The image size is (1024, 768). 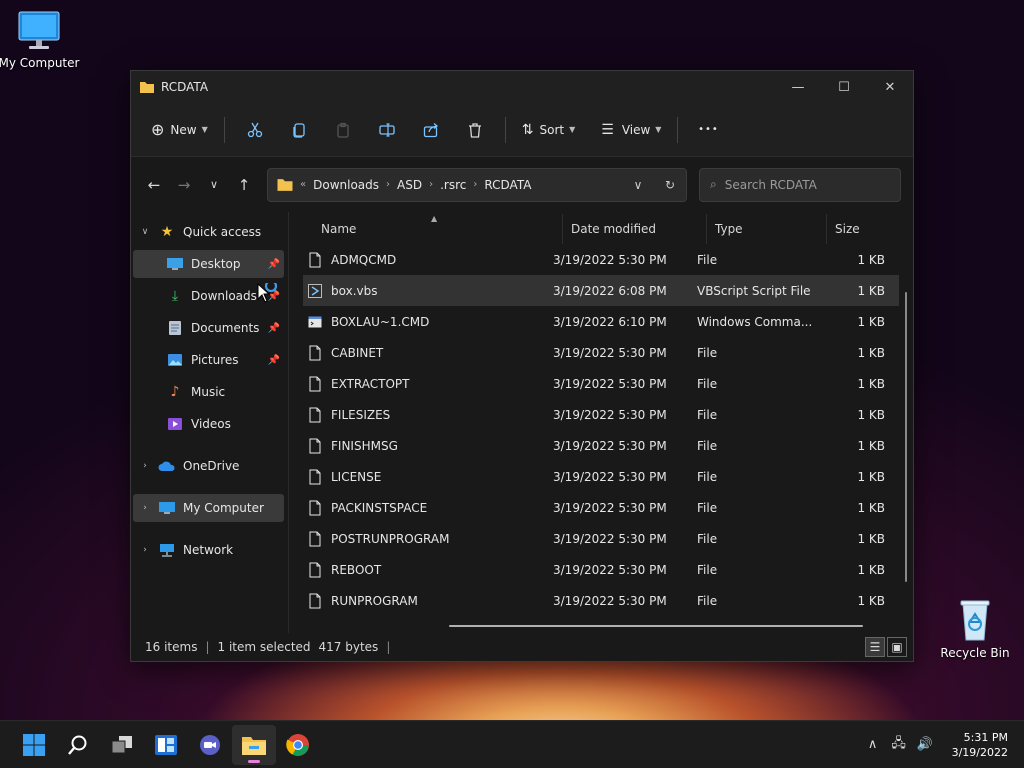 What do you see at coordinates (179, 130) in the screenshot?
I see `new-button: ⊕ New ▼` at bounding box center [179, 130].